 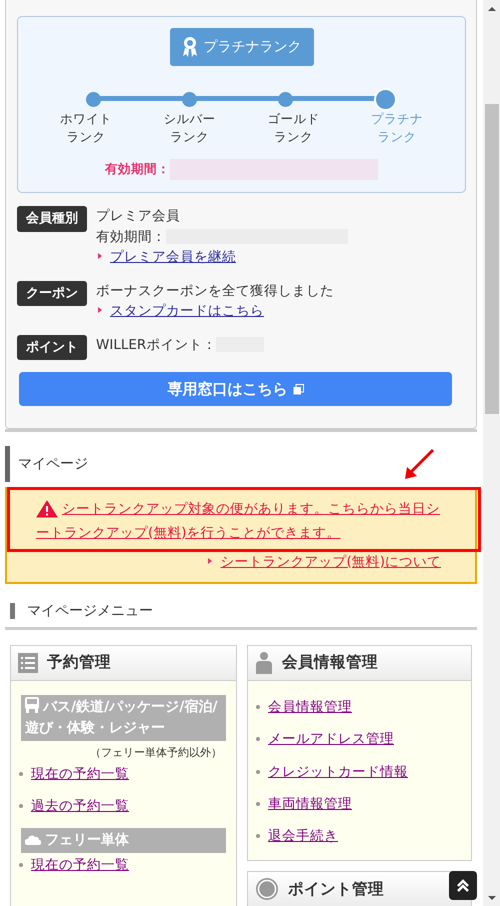 I want to click on external-window-icon, so click(x=298, y=389).